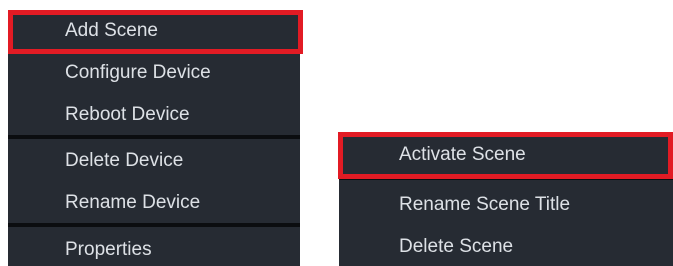  I want to click on menu-item-reboot-device: Reboot Device, so click(154, 114).